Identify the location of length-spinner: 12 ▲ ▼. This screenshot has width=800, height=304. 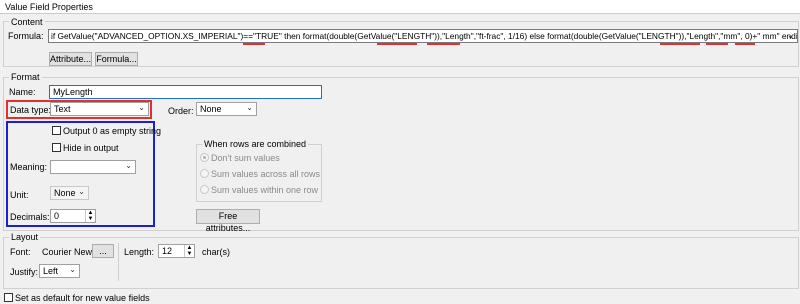
(176, 251).